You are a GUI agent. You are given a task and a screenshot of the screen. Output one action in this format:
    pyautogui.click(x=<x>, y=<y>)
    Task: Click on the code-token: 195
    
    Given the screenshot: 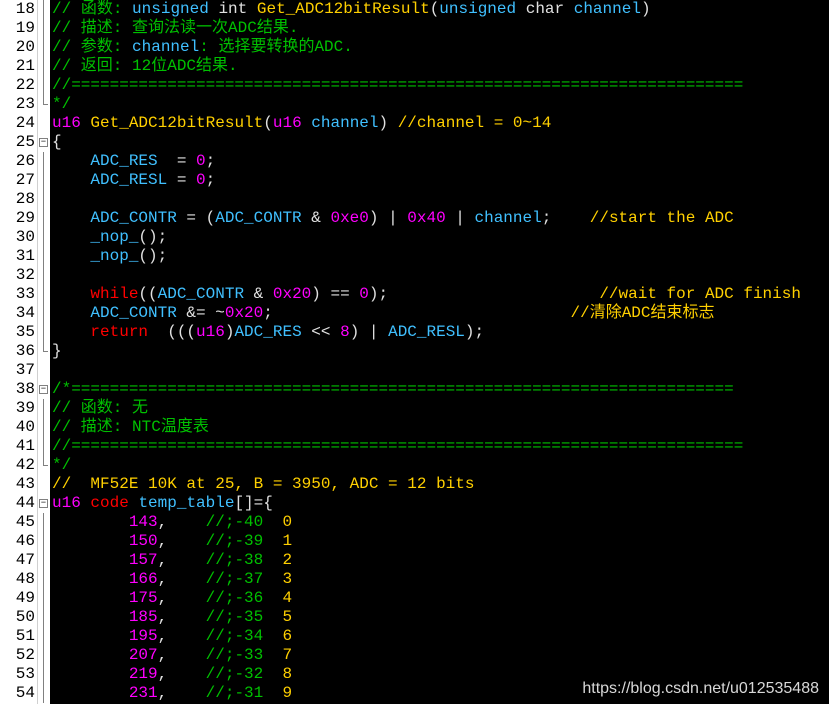 What is the action you would take?
    pyautogui.click(x=143, y=636)
    